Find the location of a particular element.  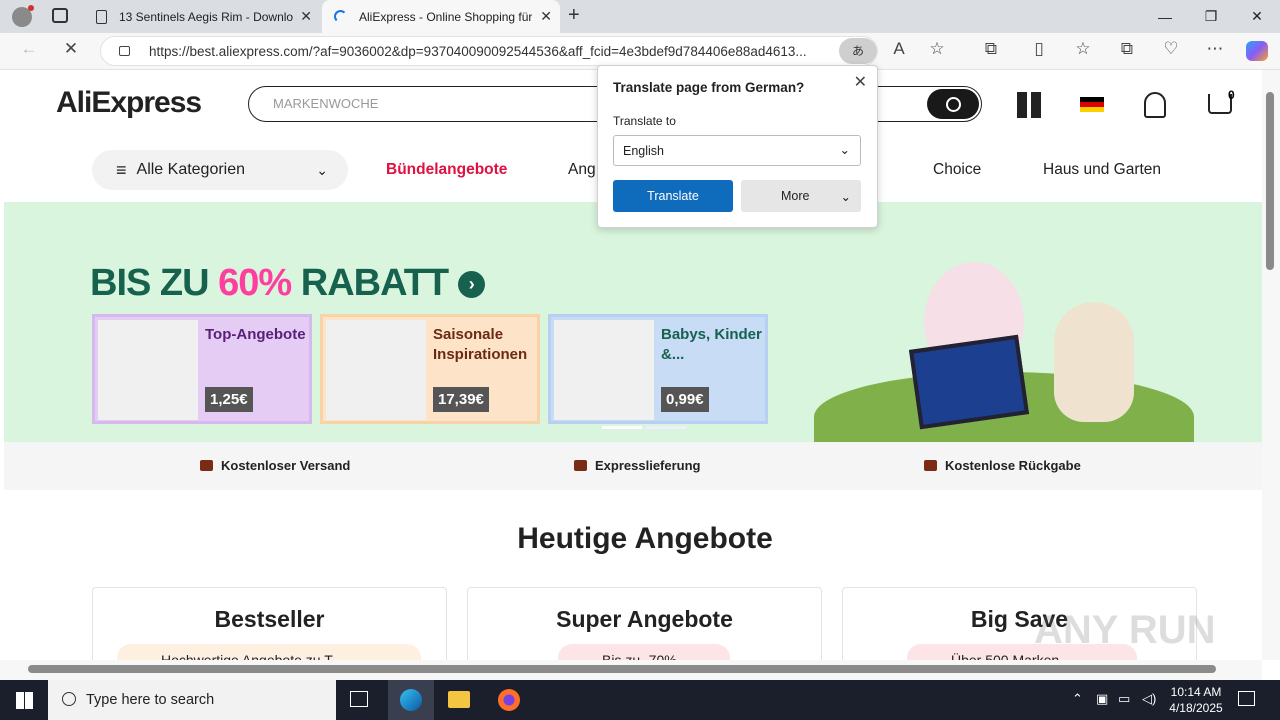

free-returns: Kostenlose Rückgabe is located at coordinates (1002, 465).